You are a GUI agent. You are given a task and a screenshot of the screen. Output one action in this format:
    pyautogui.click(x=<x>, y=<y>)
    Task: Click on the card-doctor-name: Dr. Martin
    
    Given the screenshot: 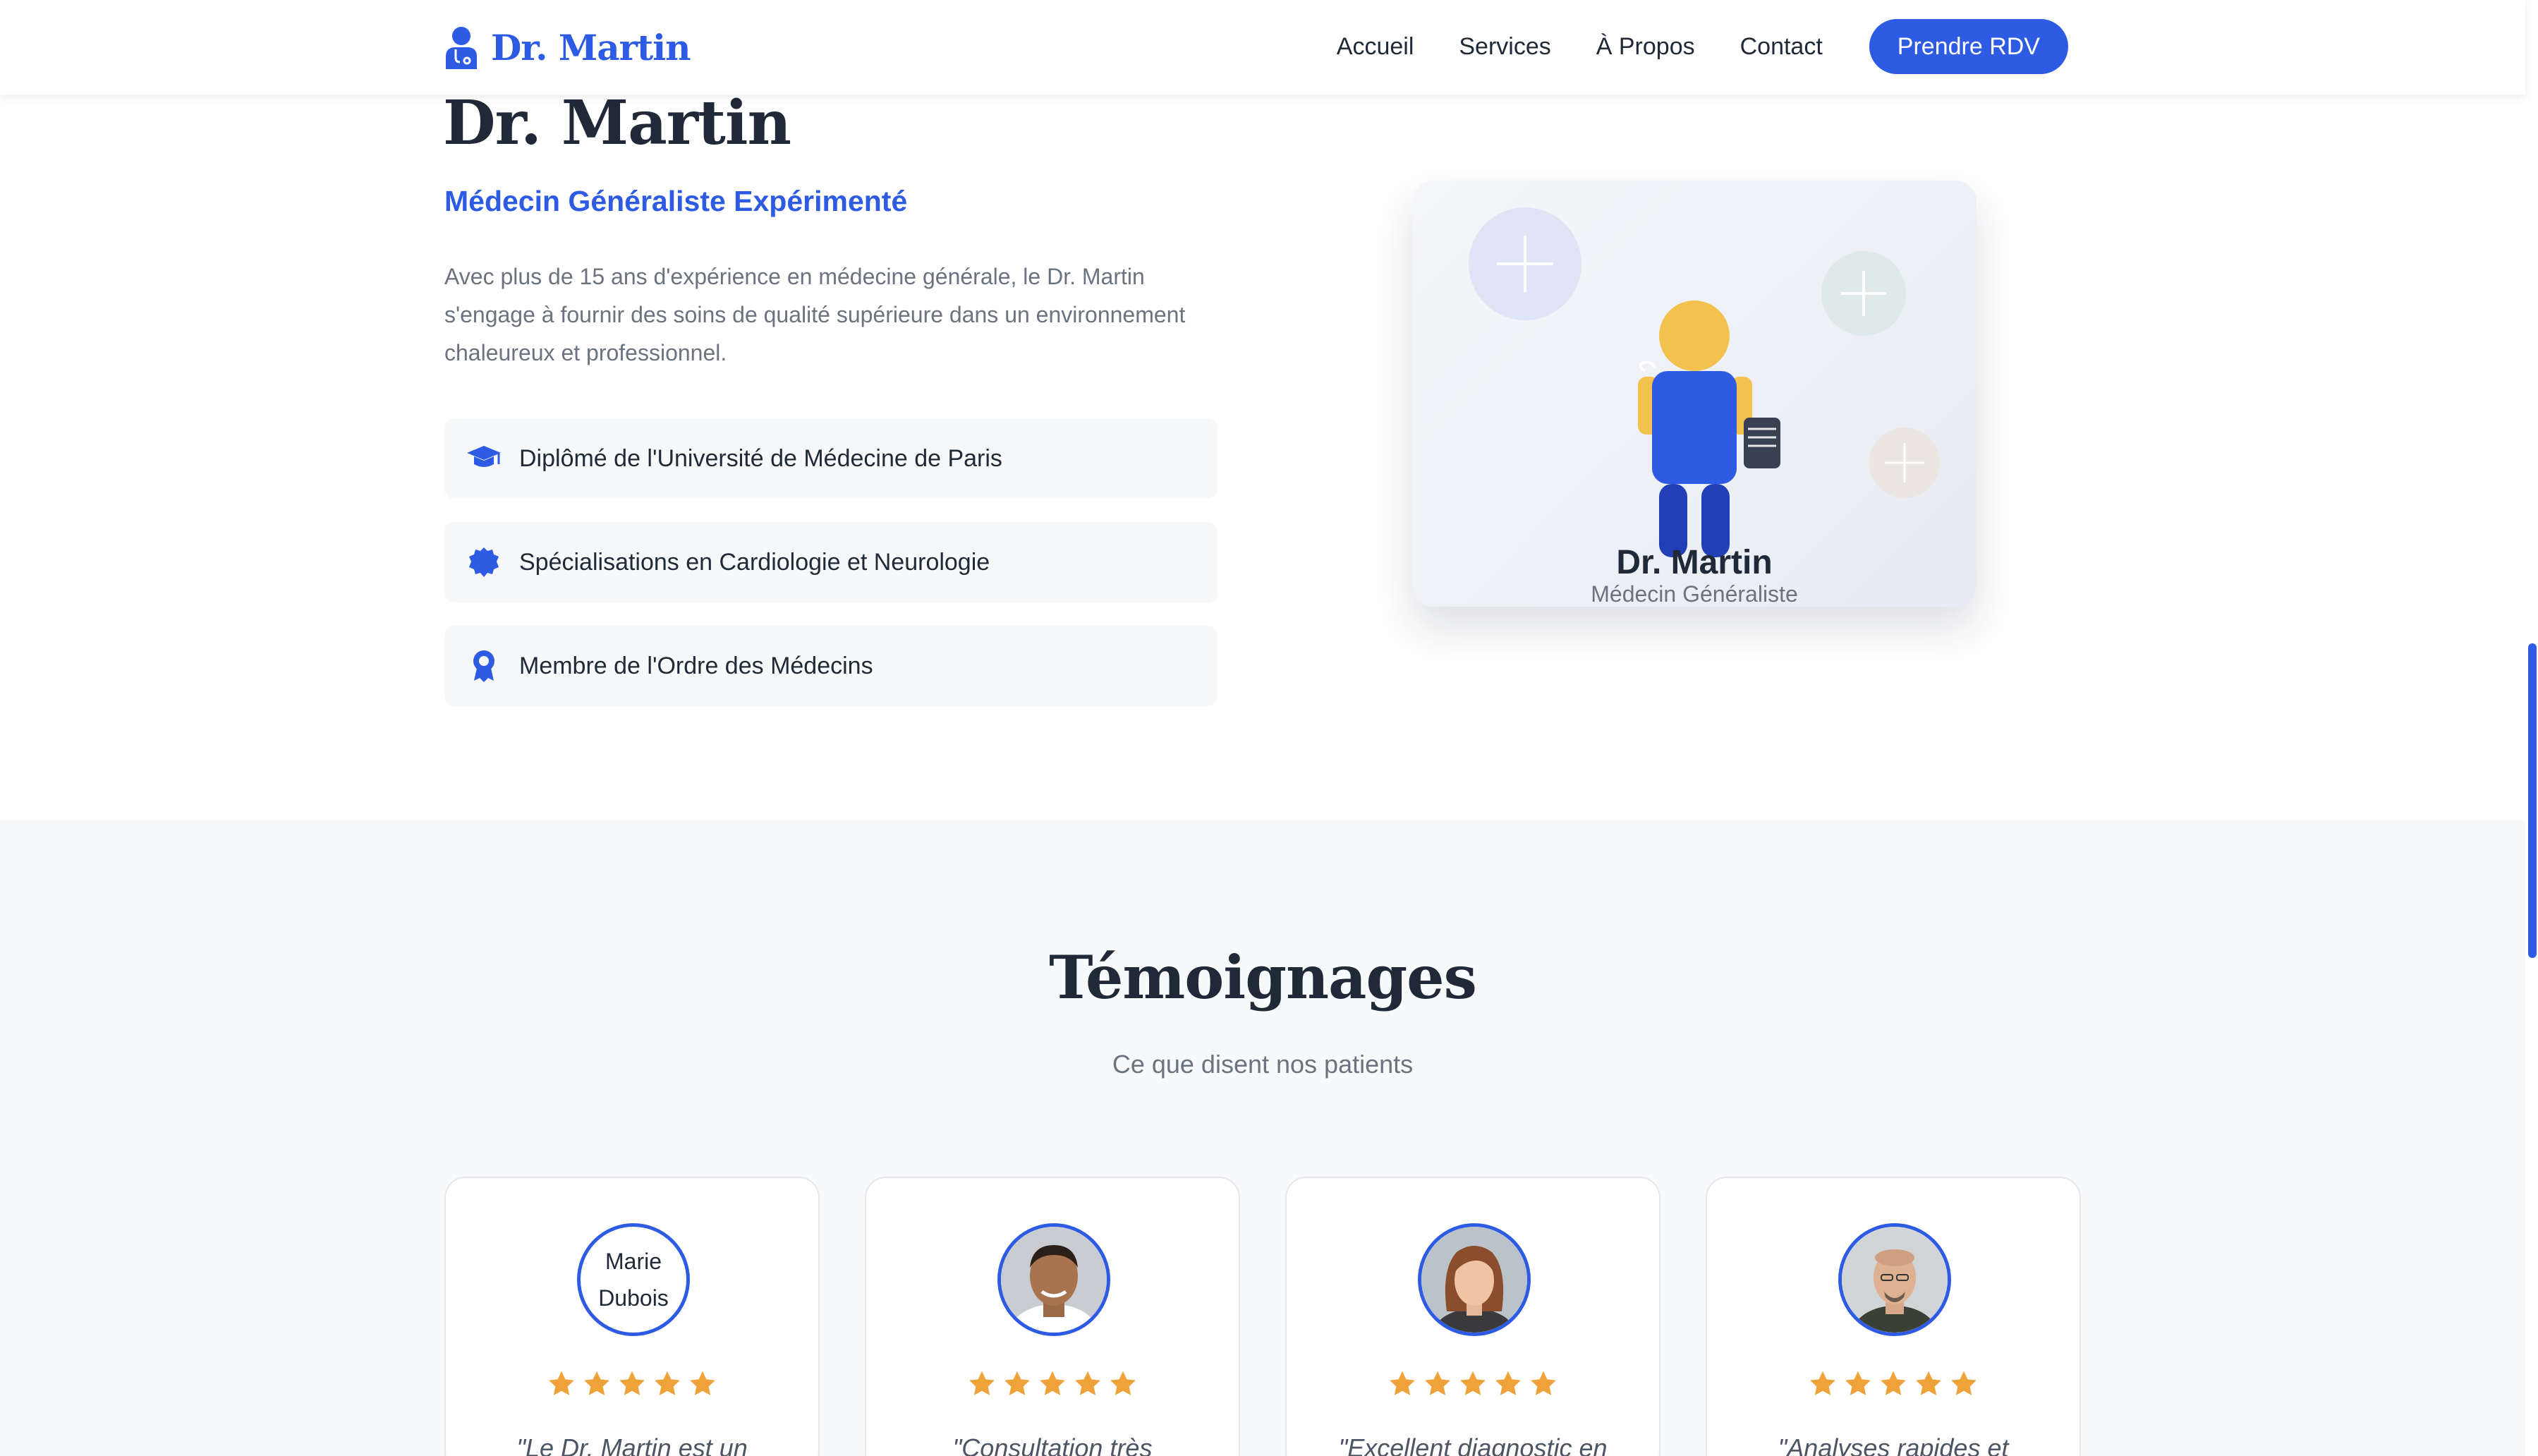 What is the action you would take?
    pyautogui.click(x=1694, y=562)
    